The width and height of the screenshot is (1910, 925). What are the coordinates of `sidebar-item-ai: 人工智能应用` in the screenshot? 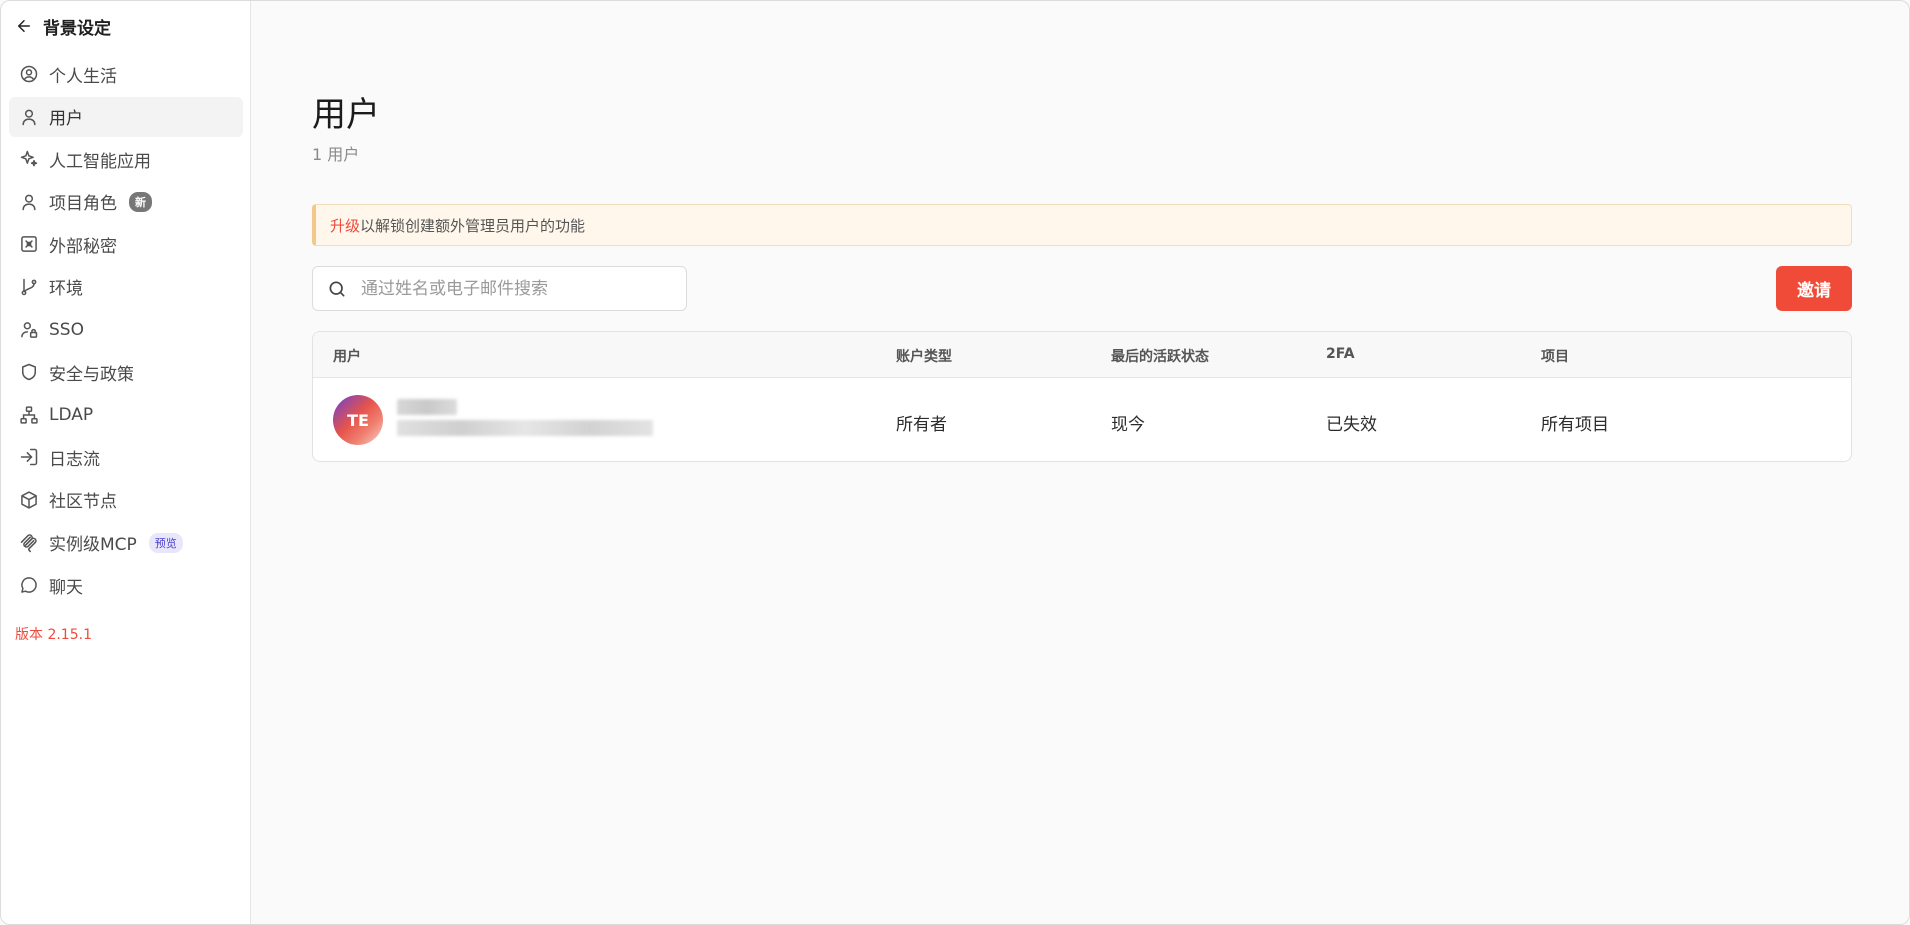 It's located at (126, 159).